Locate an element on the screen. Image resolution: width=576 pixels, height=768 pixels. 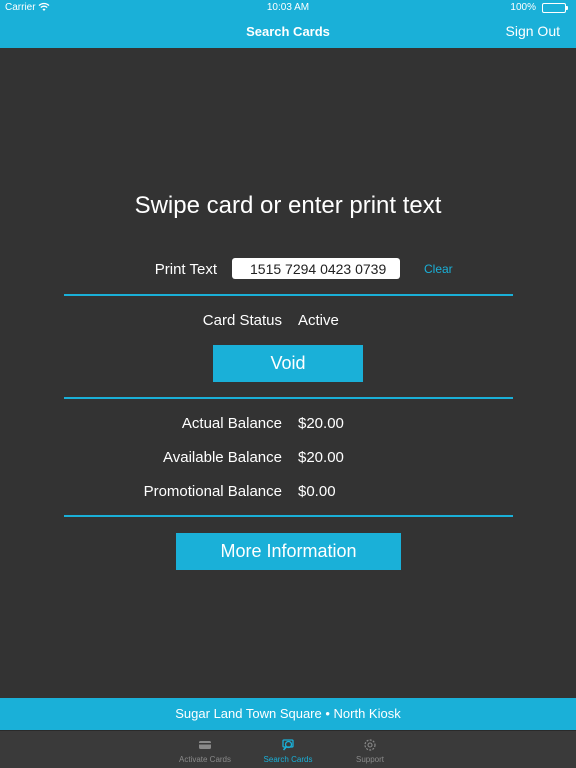
page-title: Search Cards is located at coordinates (288, 31).